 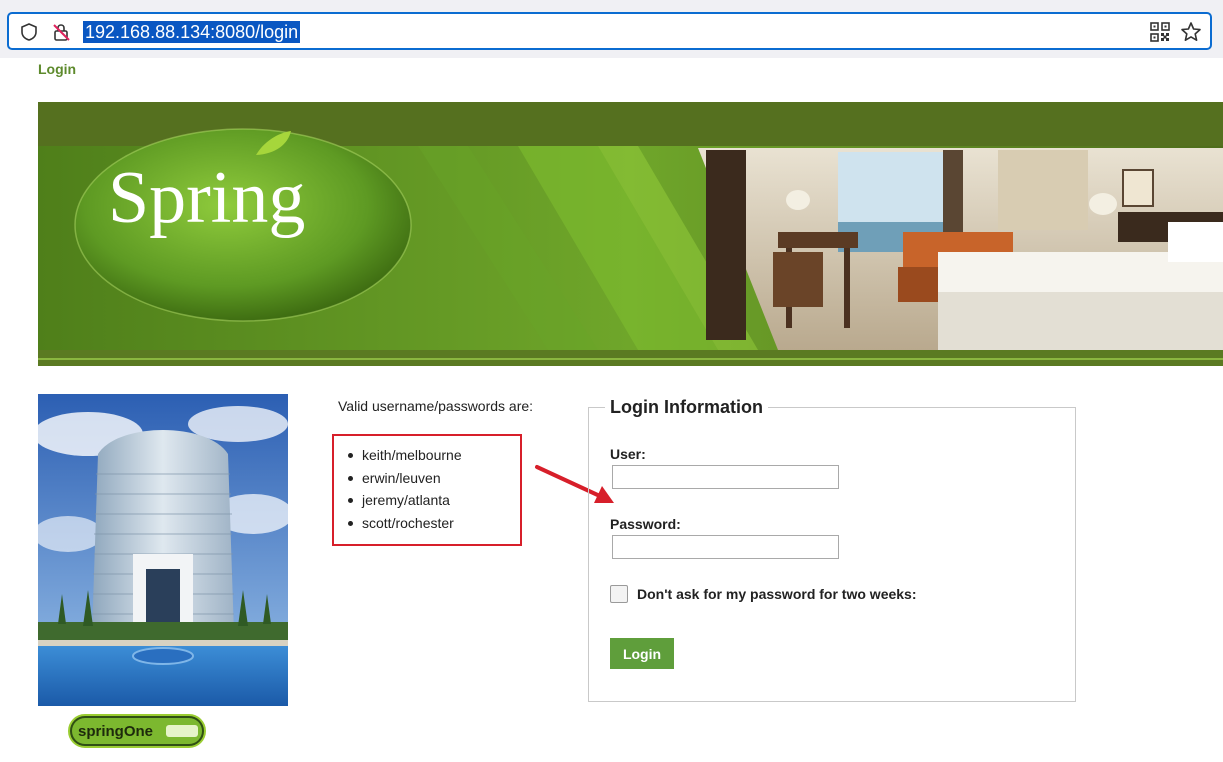 I want to click on address-bar: 192.168.88.134:8080/login, so click(x=609, y=31).